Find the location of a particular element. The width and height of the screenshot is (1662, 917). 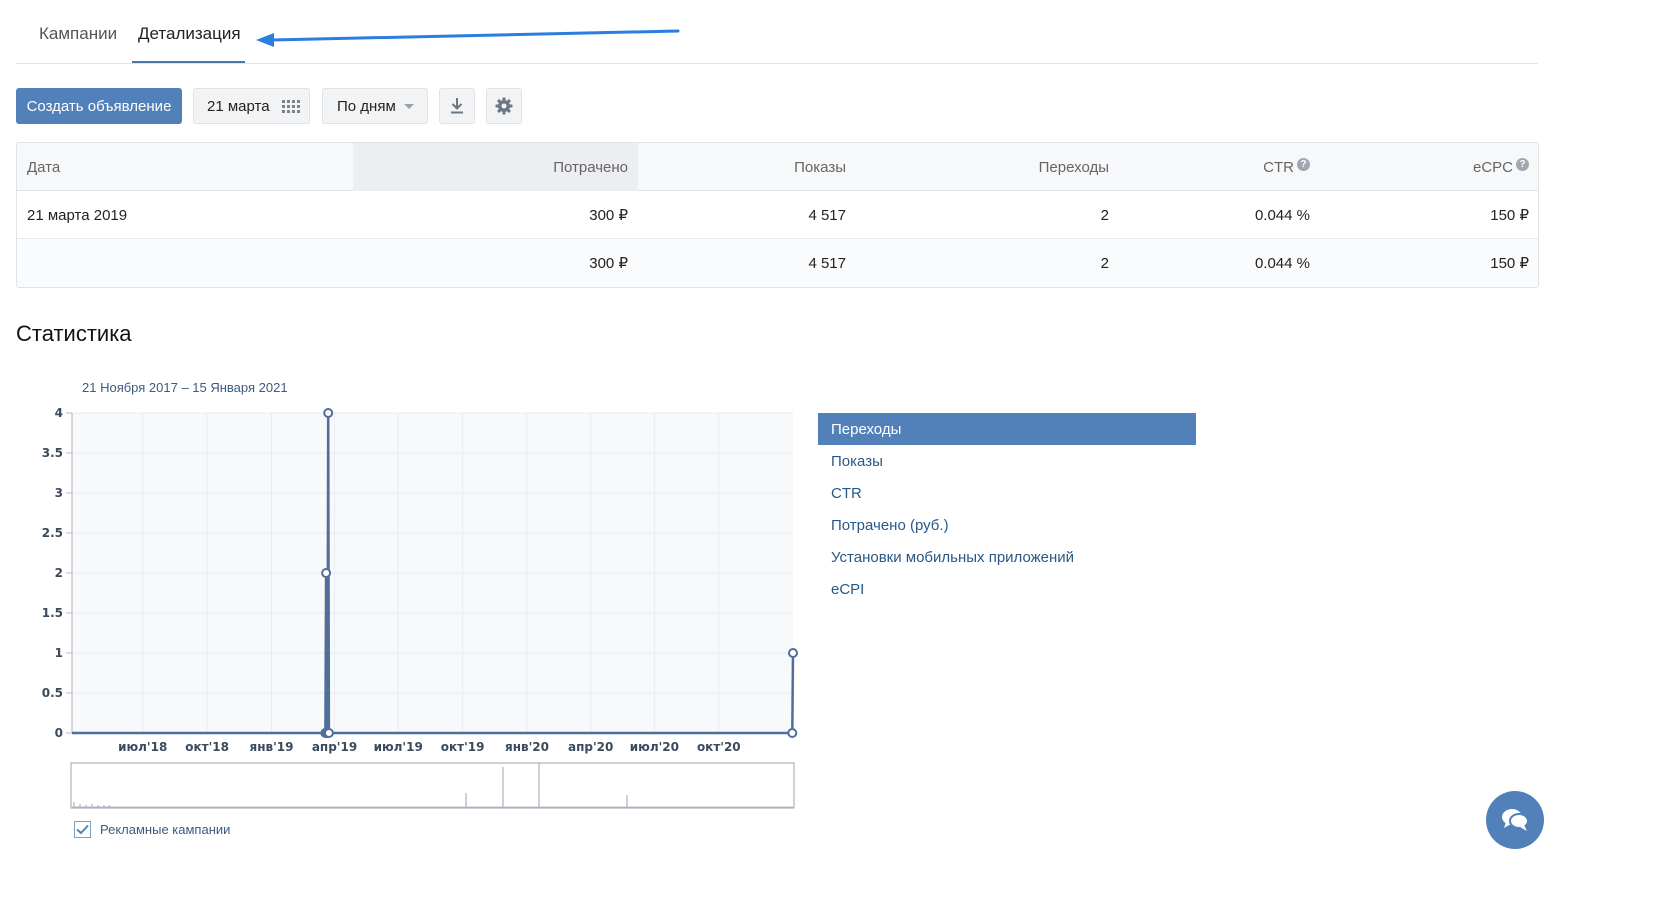

y-tick-label: 3.5 is located at coordinates (52, 453).